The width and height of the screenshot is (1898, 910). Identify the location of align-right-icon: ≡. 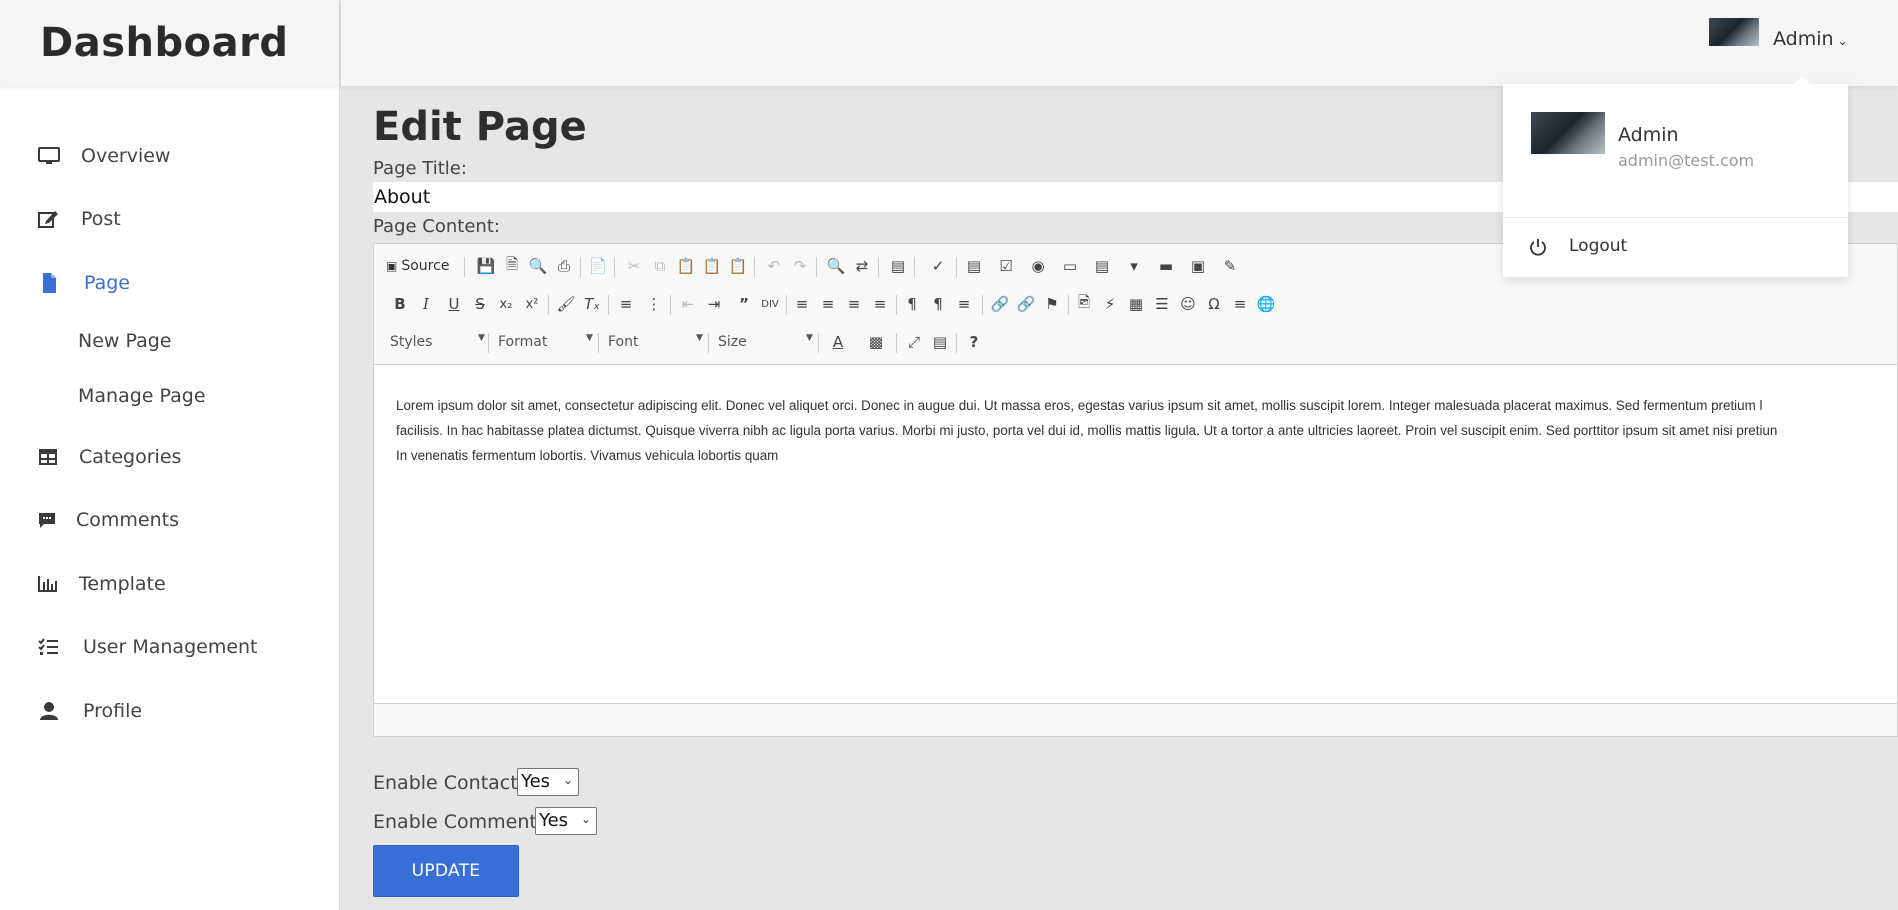
(854, 304).